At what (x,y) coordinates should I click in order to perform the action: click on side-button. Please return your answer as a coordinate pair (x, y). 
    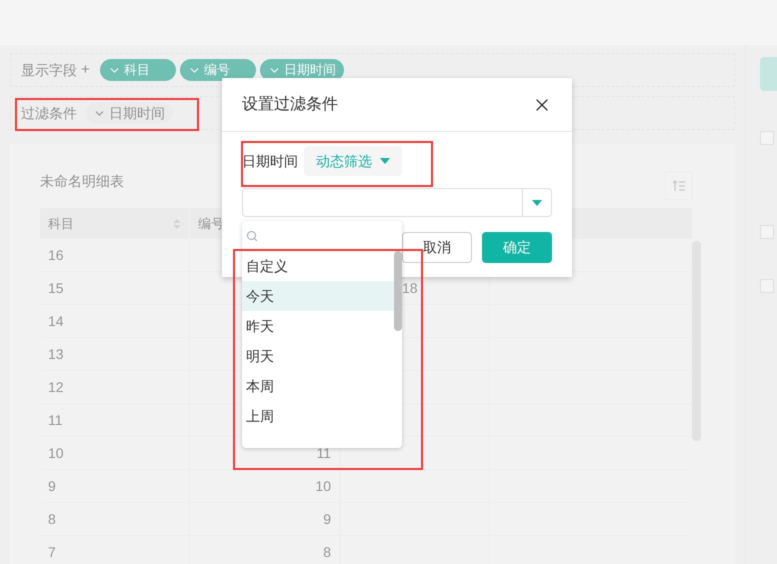
    Looking at the image, I should click on (768, 74).